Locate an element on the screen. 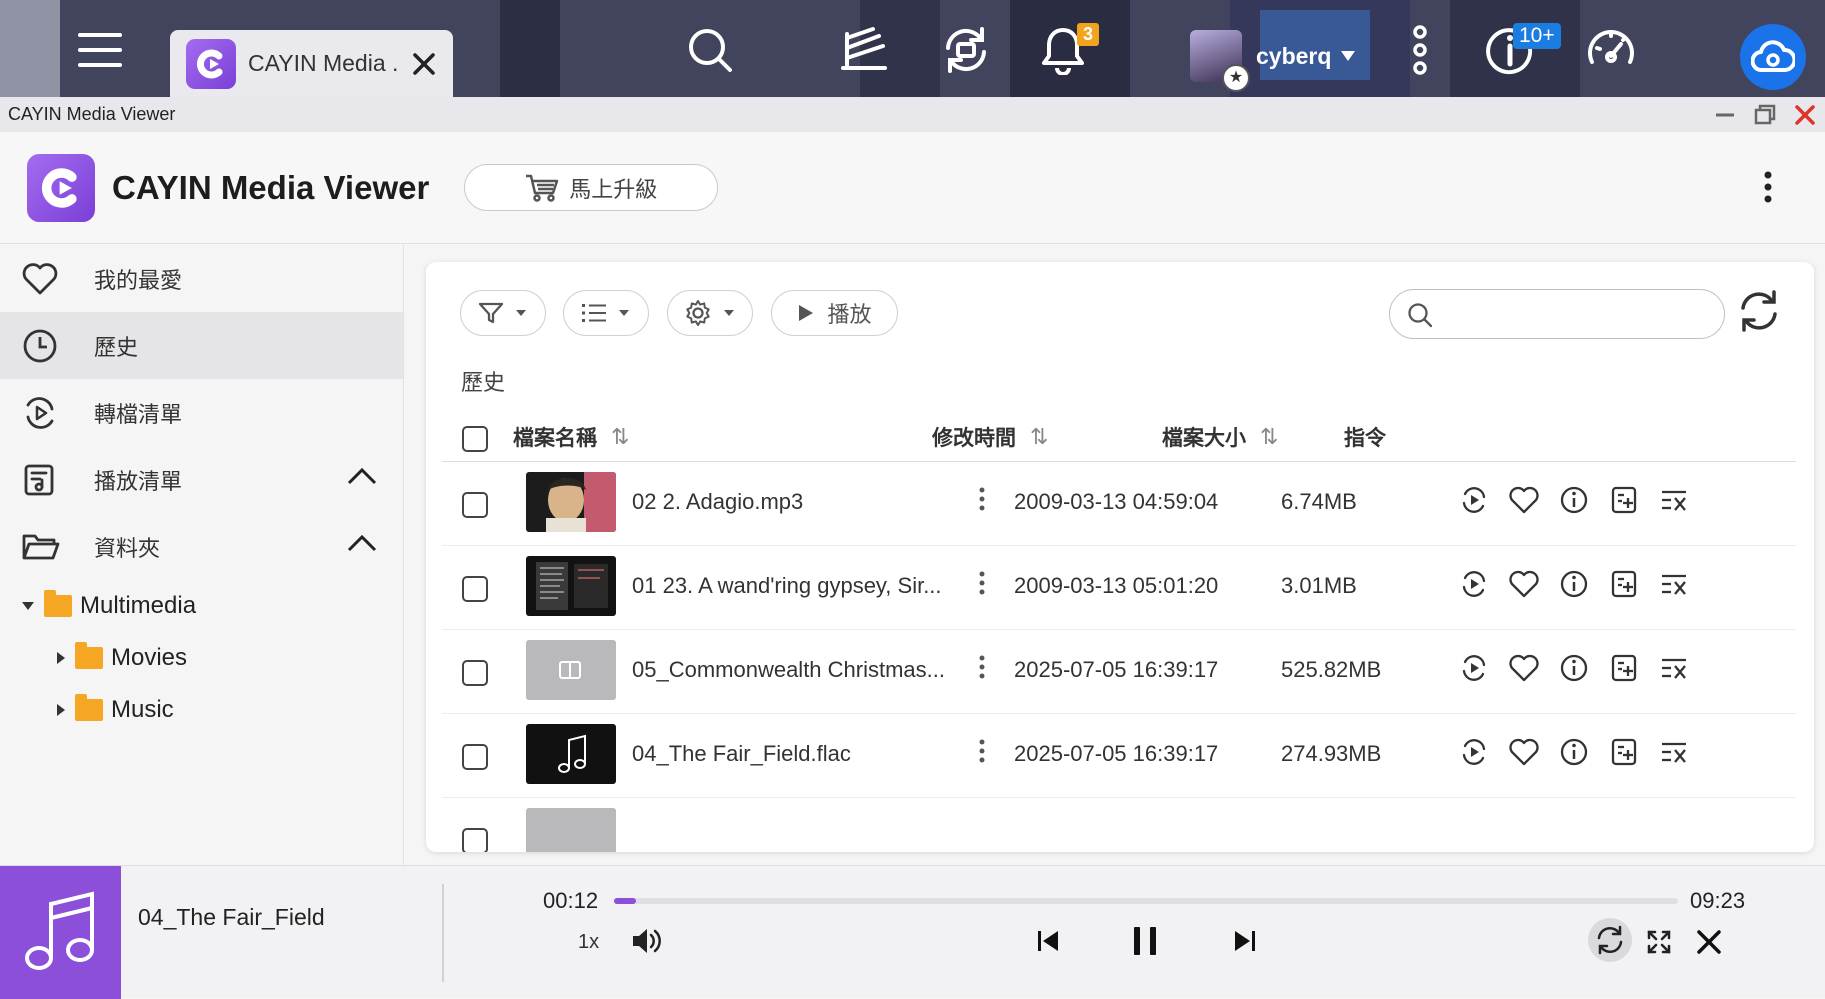 The height and width of the screenshot is (999, 1825). main-menu-button is located at coordinates (100, 50).